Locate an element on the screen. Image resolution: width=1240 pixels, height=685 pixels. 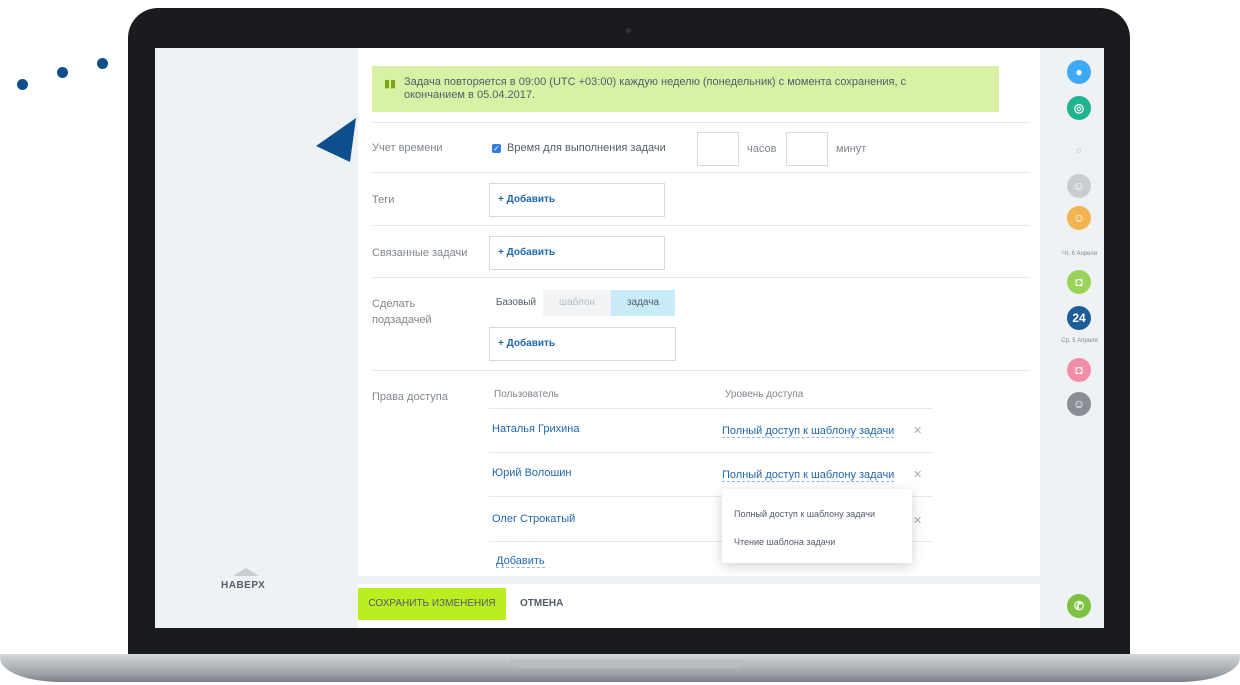
subtask-field: + Добавить is located at coordinates (582, 344).